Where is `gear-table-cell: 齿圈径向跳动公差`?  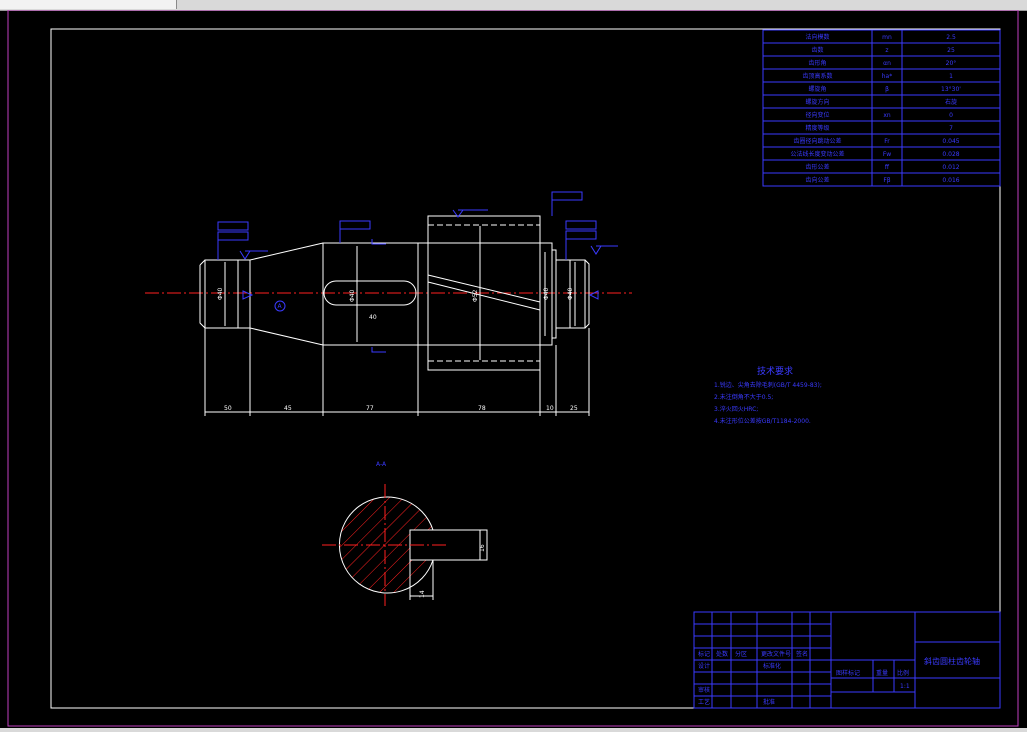
gear-table-cell: 齿圈径向跳动公差 is located at coordinates (817, 141).